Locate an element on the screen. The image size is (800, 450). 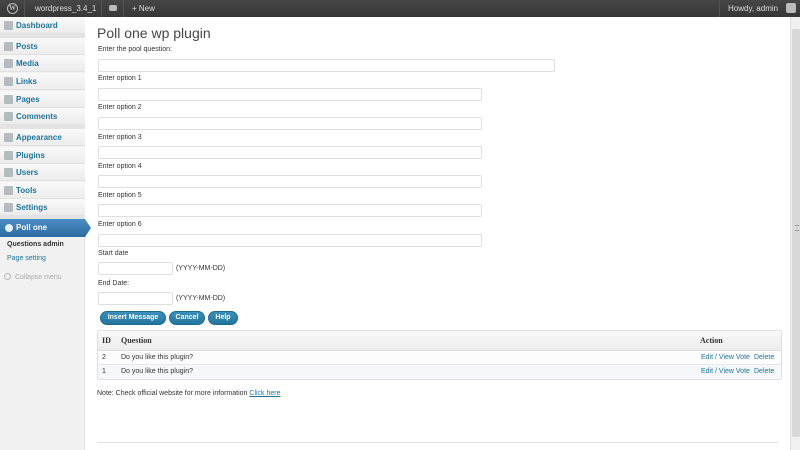
row-id: 2 is located at coordinates (104, 357).